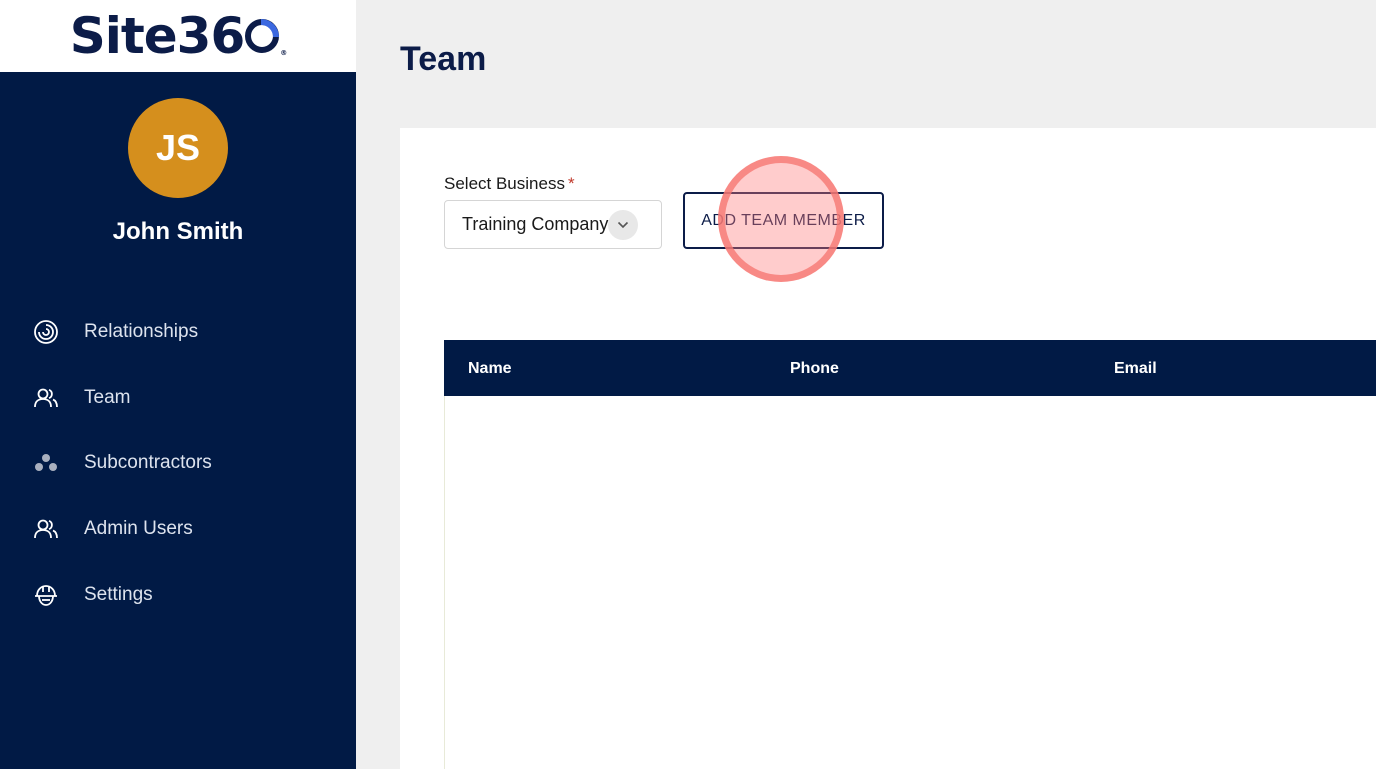 Image resolution: width=1376 pixels, height=769 pixels. I want to click on team-table-header: Name Phone Email, so click(910, 368).